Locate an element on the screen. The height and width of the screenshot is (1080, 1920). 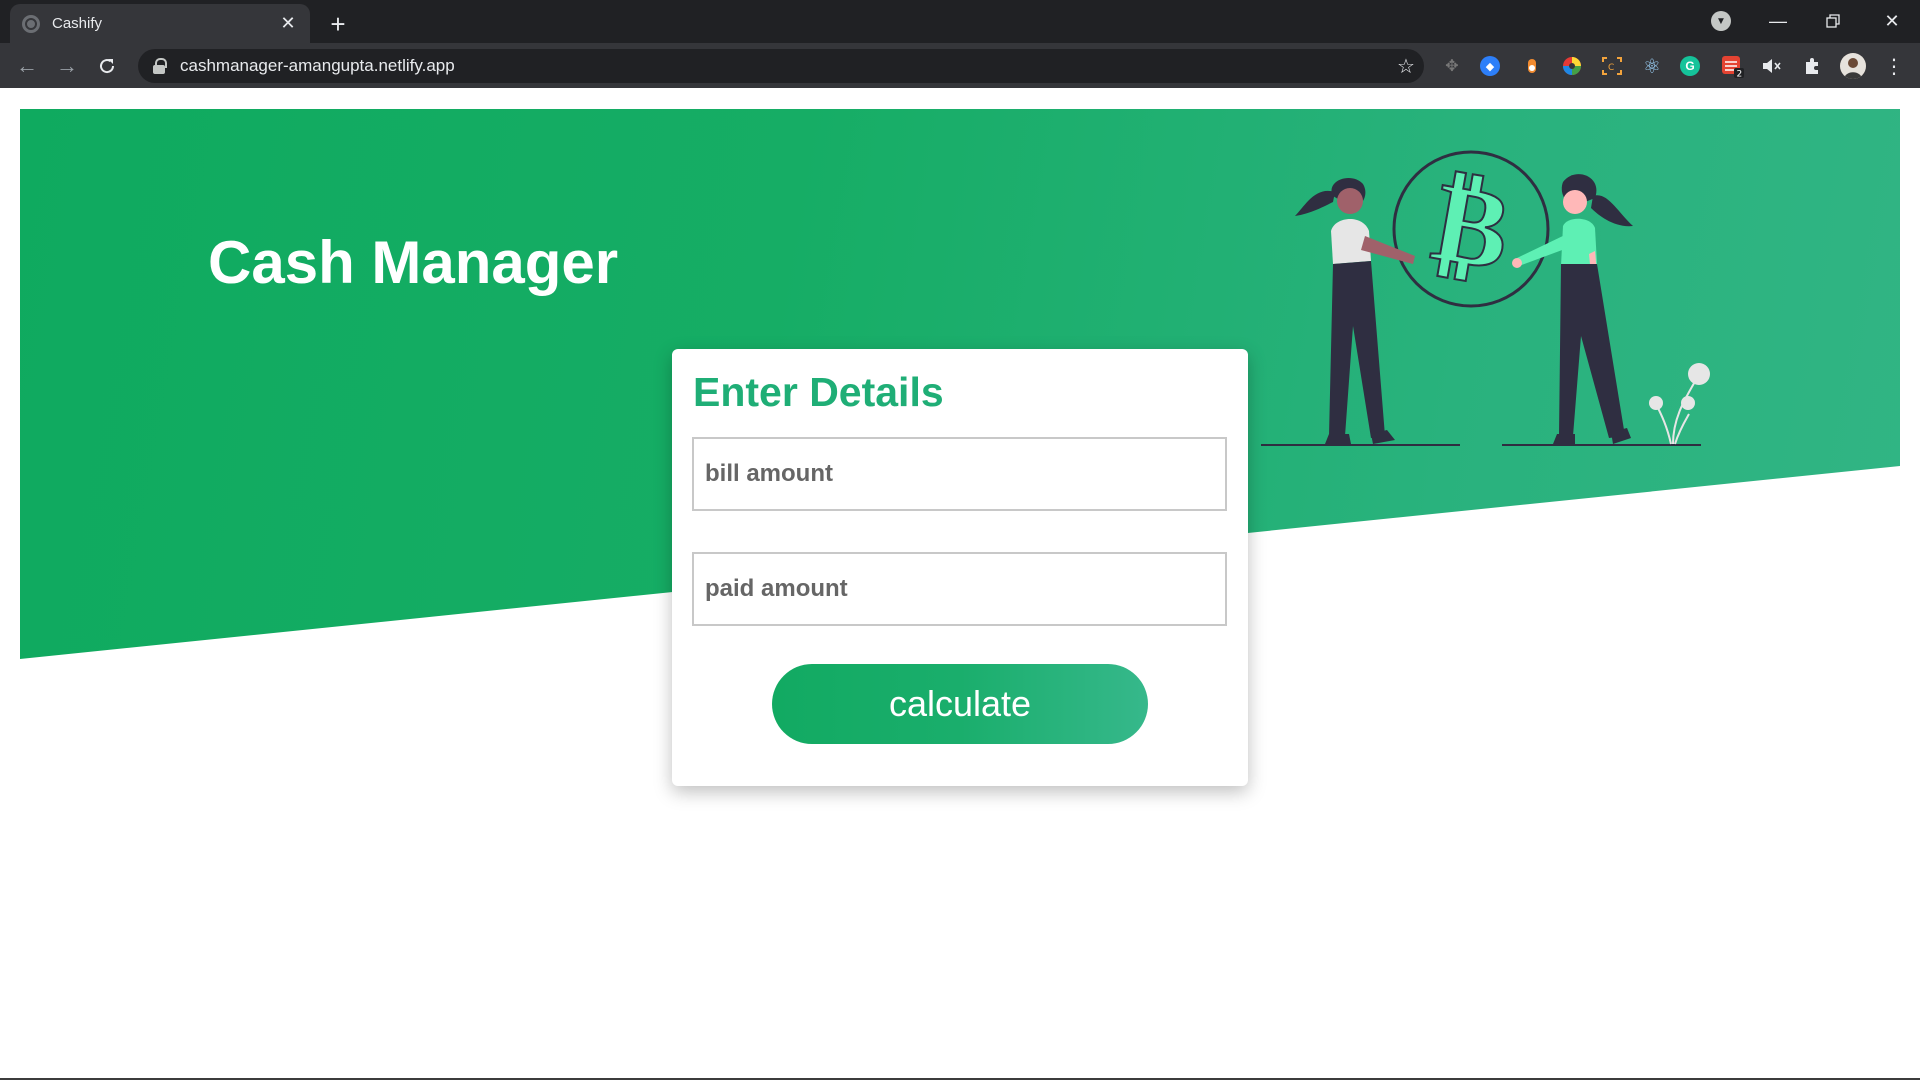
tab-title: Cashify is located at coordinates (77, 23).